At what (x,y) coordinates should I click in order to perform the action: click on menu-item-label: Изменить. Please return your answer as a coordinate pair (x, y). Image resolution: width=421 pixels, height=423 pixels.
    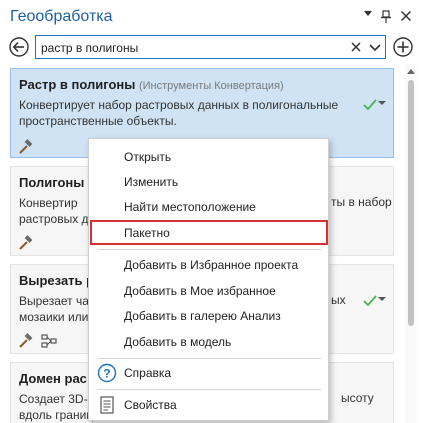
    Looking at the image, I should click on (151, 182).